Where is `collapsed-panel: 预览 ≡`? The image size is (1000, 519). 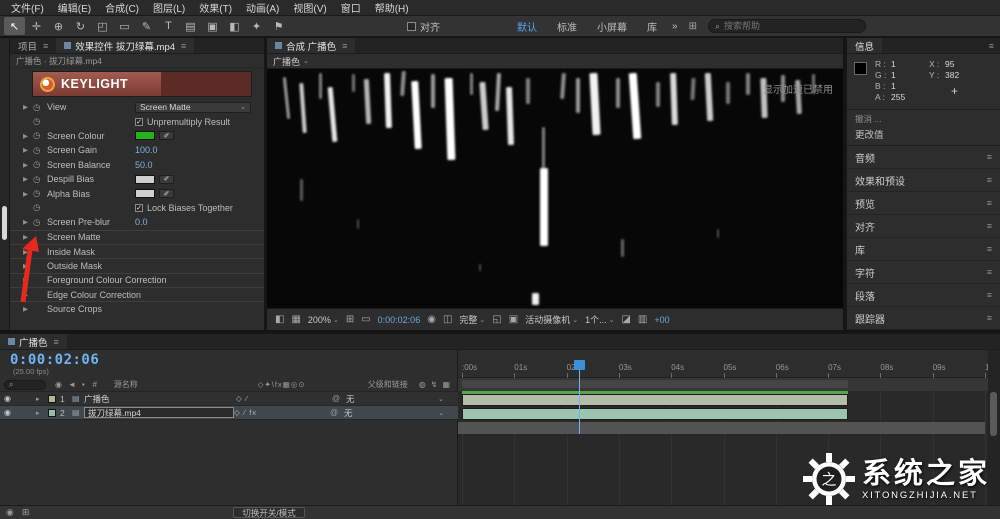 collapsed-panel: 预览 ≡ is located at coordinates (923, 203).